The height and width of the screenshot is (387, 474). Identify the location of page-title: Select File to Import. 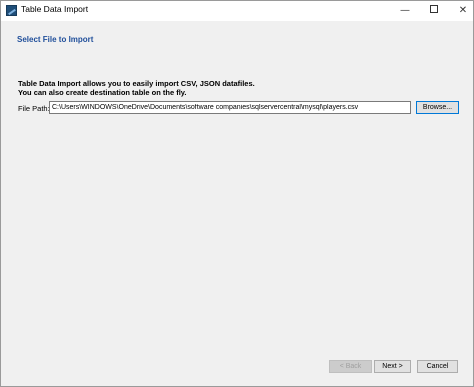
(55, 39).